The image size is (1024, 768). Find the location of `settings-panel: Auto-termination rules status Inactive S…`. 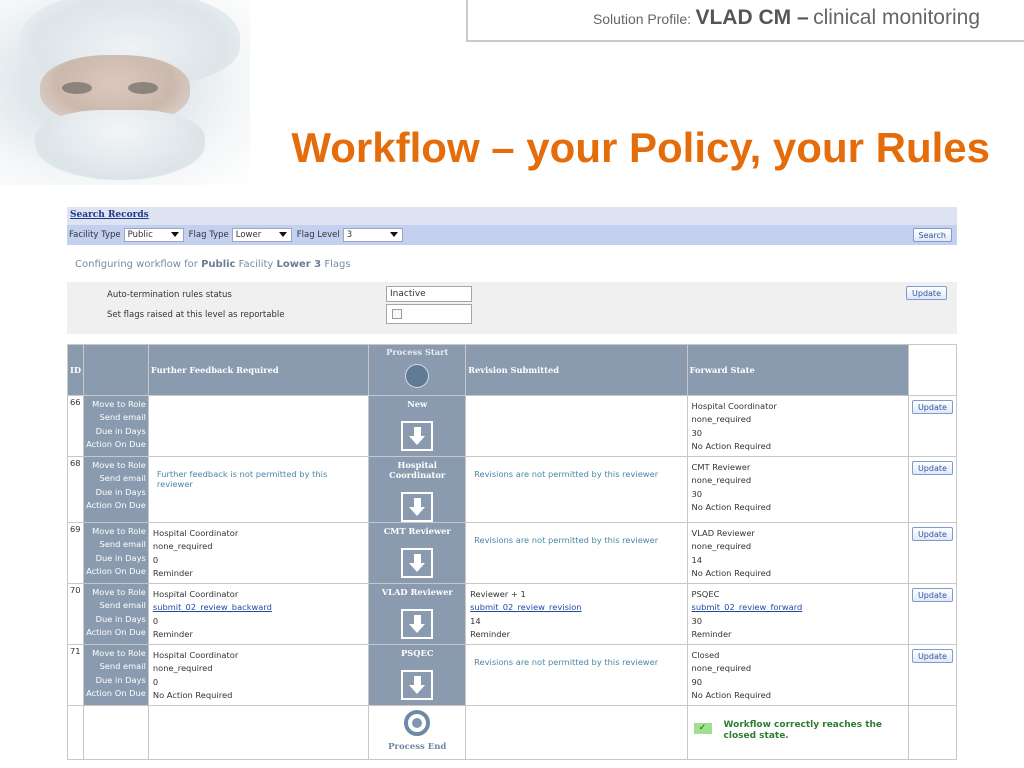

settings-panel: Auto-termination rules status Inactive S… is located at coordinates (512, 308).